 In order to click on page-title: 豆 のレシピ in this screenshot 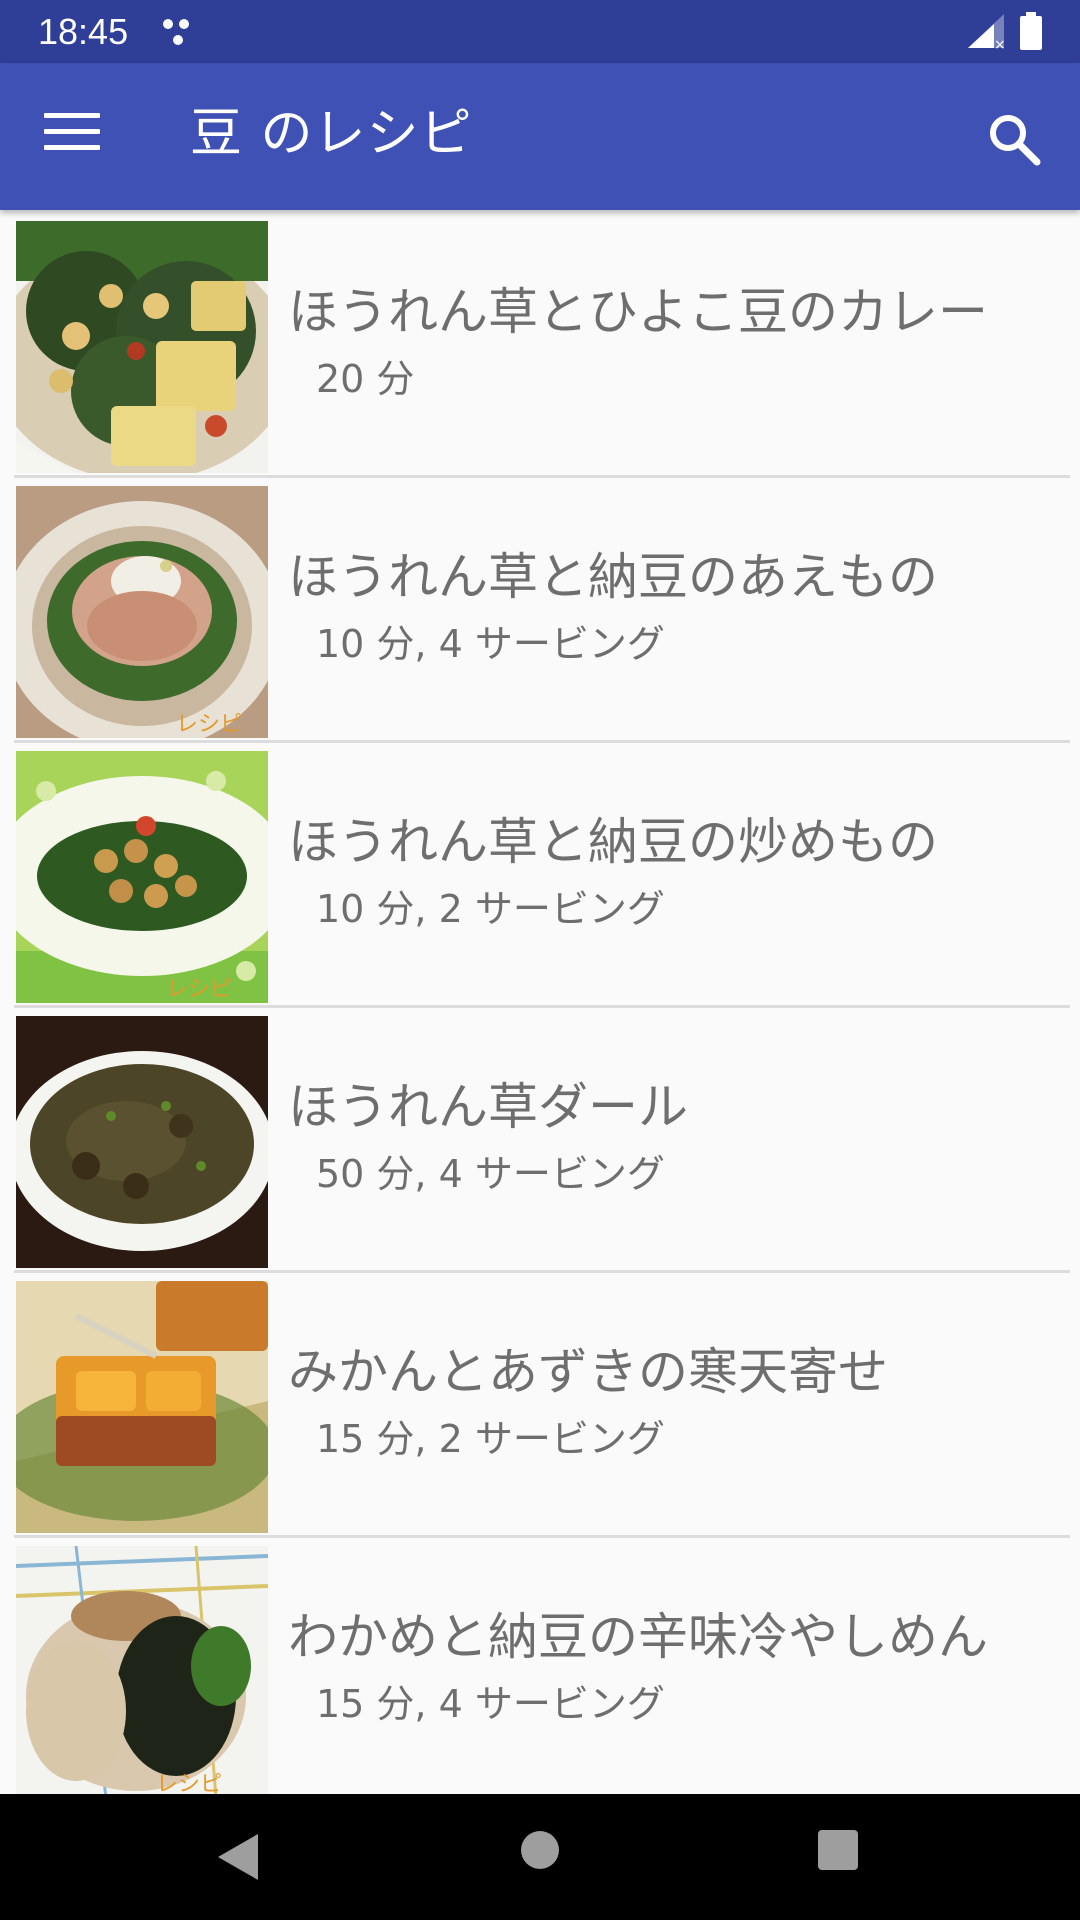, I will do `click(331, 134)`.